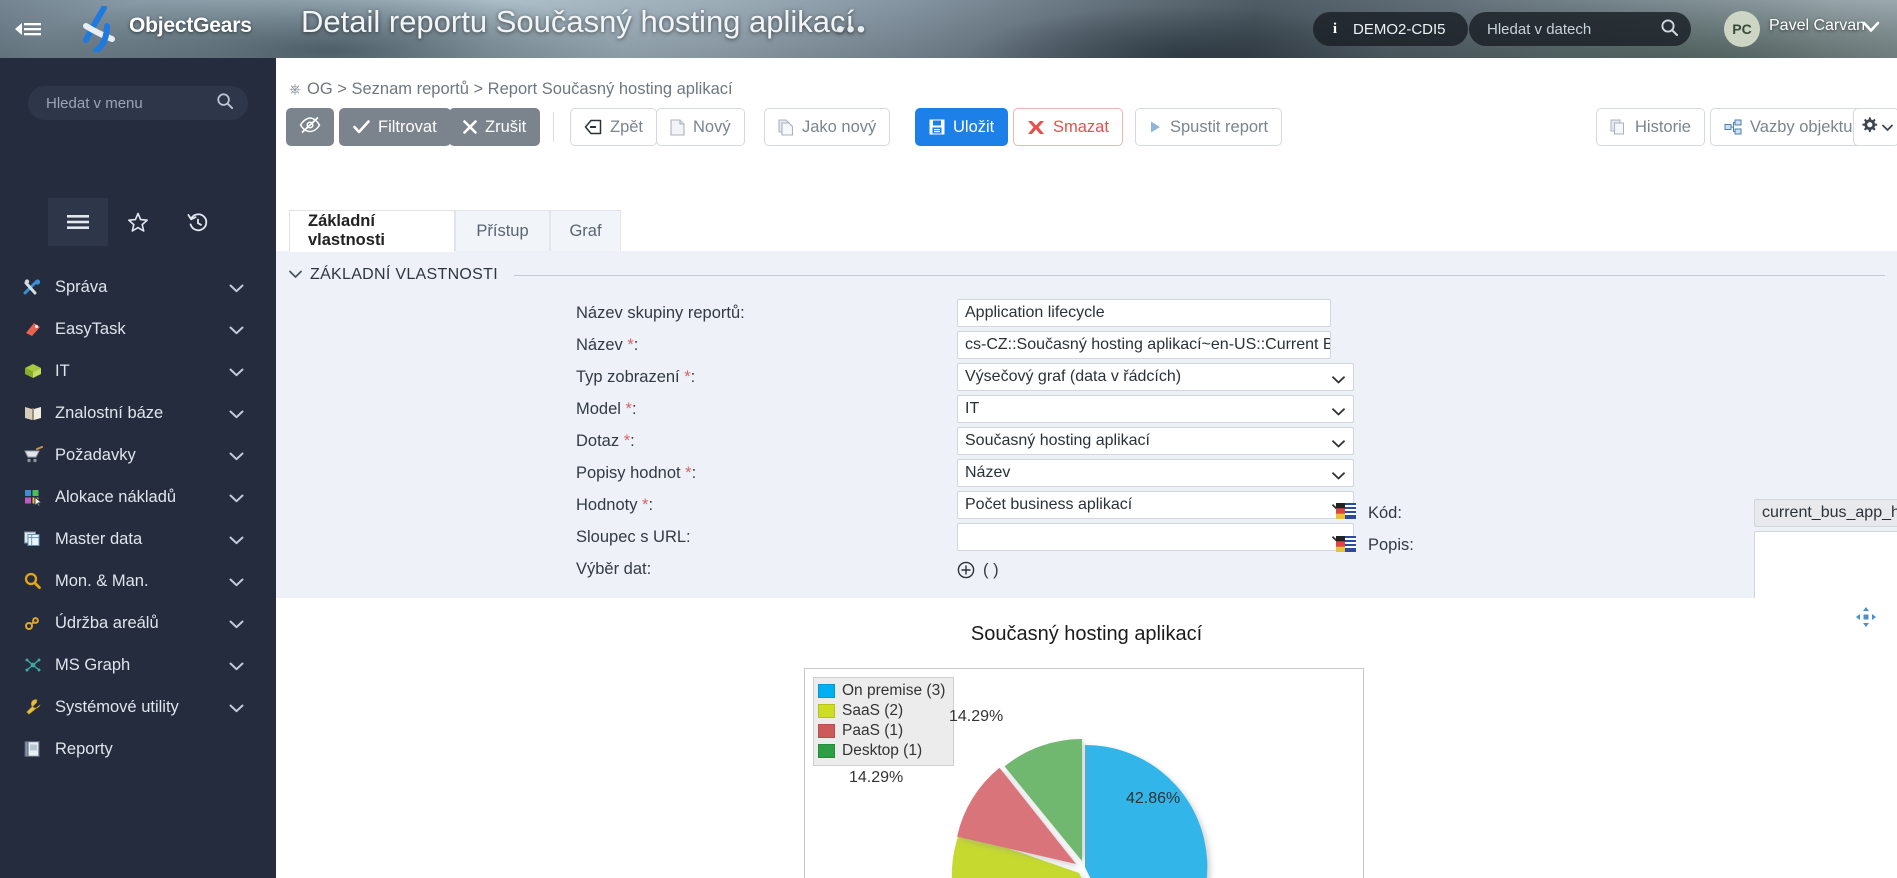  I want to click on model-select: IT, so click(1155, 409).